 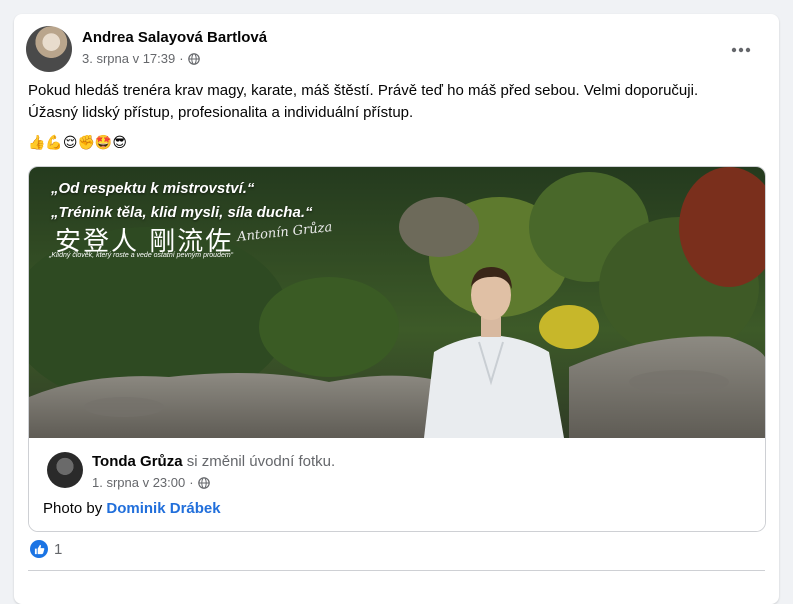 I want to click on more-horizontal-icon, so click(x=741, y=50).